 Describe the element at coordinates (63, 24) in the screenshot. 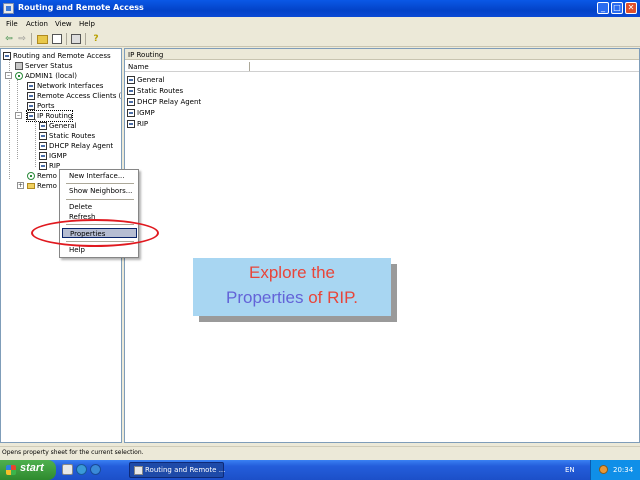

I see `menu-view: View` at that location.